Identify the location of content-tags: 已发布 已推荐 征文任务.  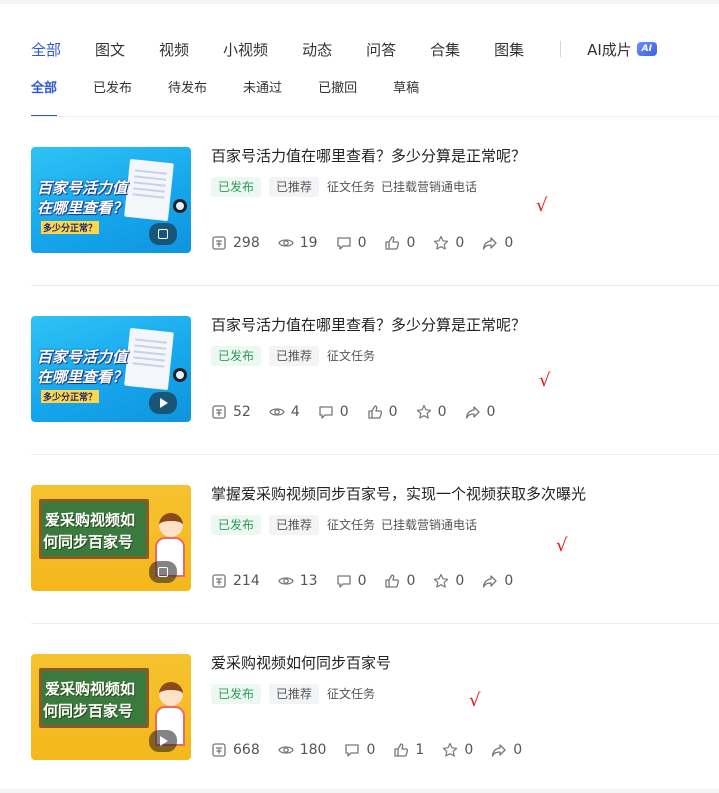
(296, 356).